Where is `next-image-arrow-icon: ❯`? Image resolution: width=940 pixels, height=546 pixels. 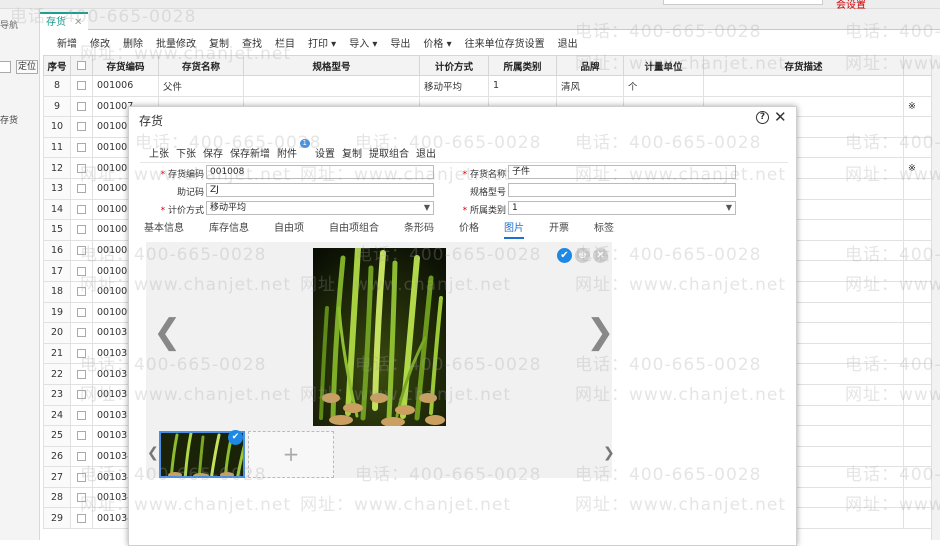 next-image-arrow-icon: ❯ is located at coordinates (600, 332).